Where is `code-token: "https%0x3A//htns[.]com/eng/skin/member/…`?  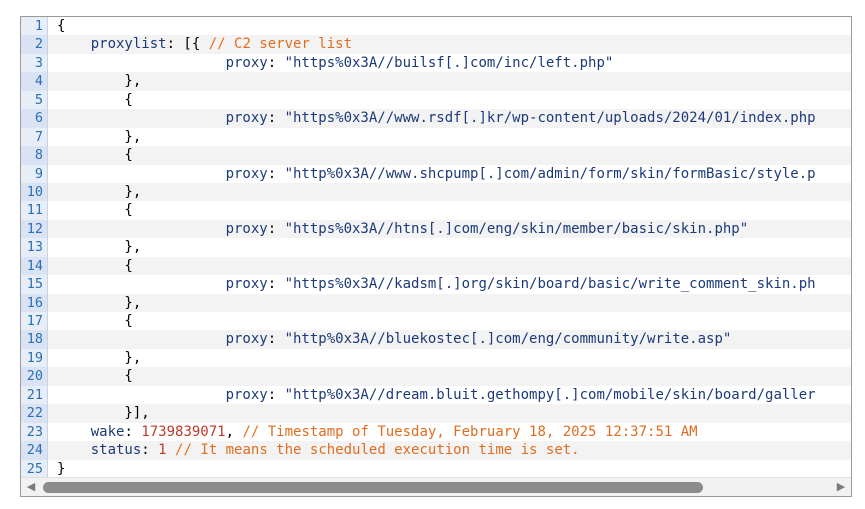 code-token: "https%0x3A//htns[.]com/eng/skin/member/… is located at coordinates (516, 228).